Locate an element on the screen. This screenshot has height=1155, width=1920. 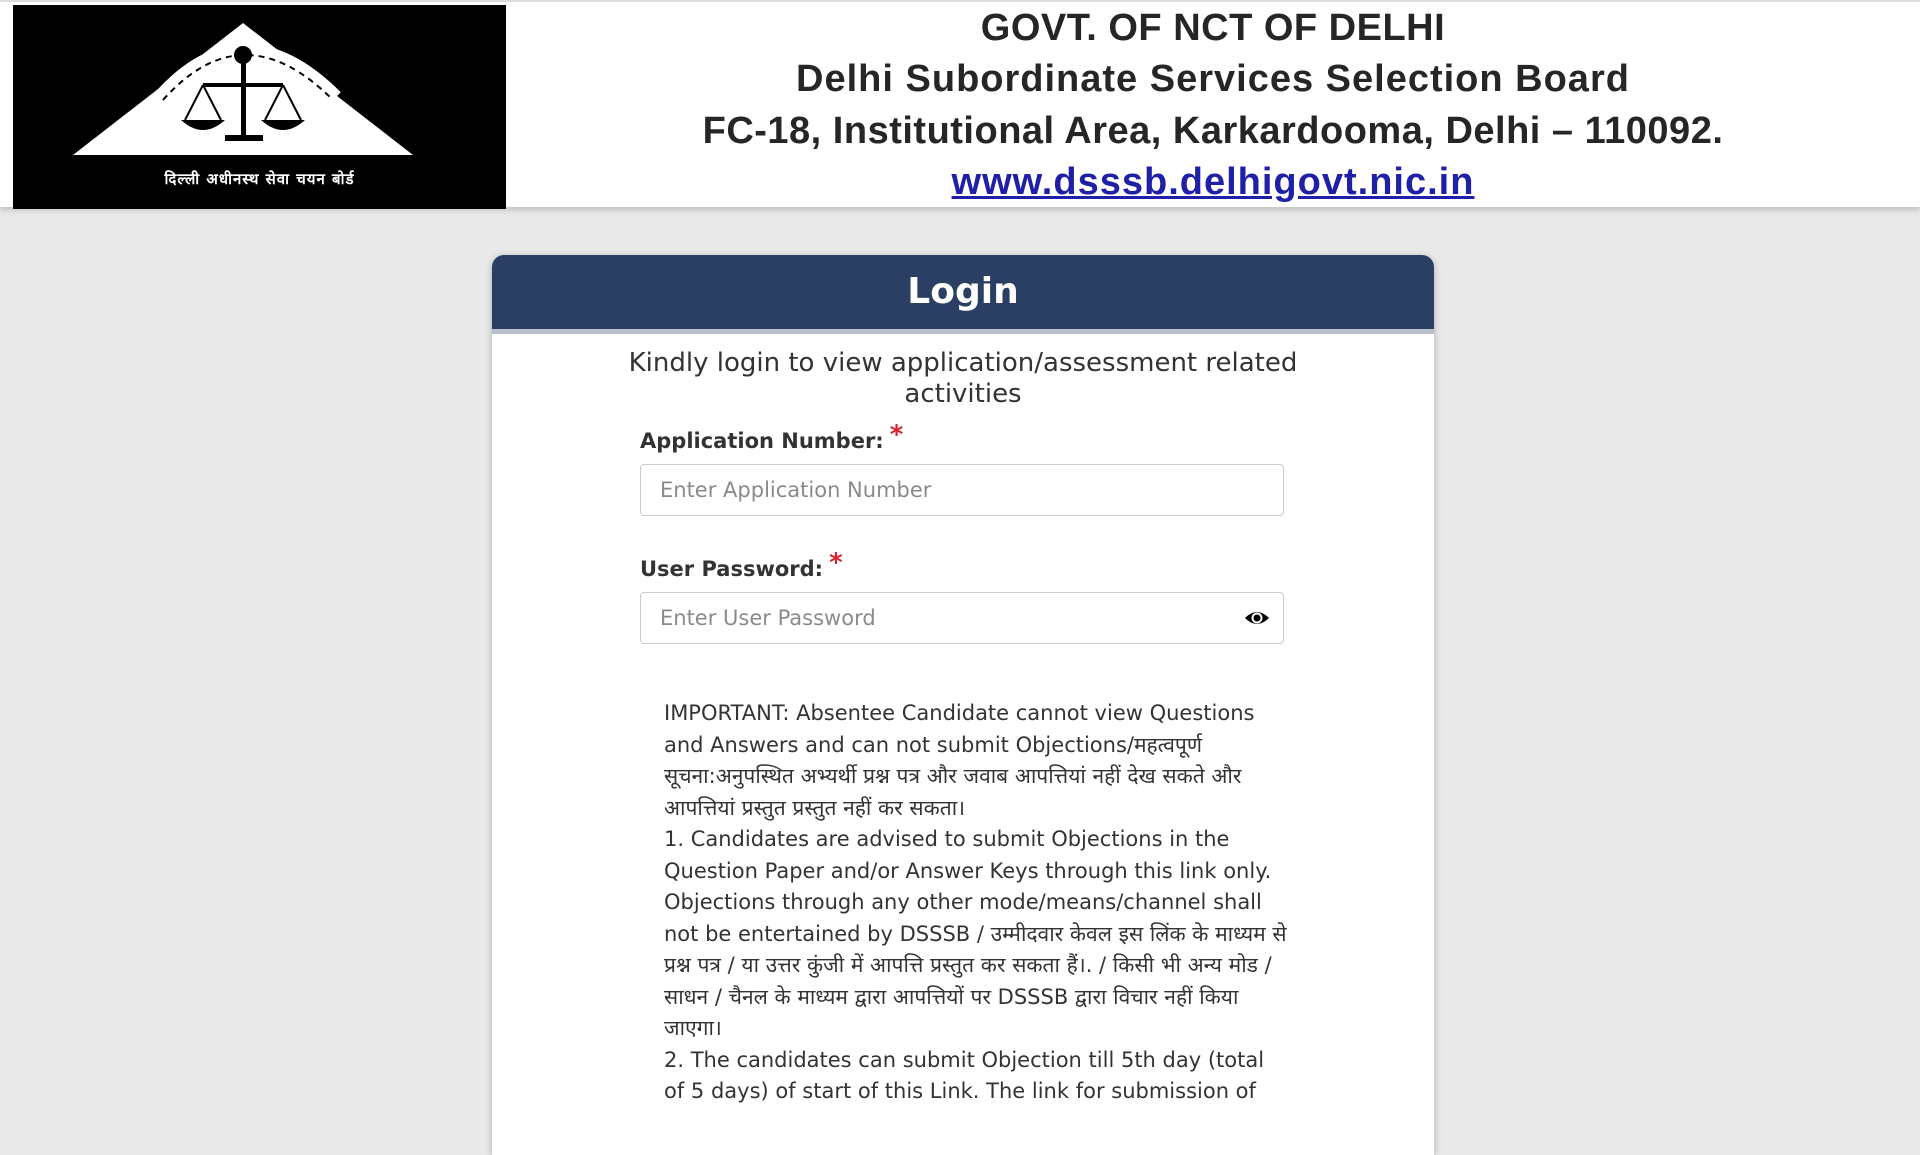
password-label-text: User Password: is located at coordinates (732, 569).